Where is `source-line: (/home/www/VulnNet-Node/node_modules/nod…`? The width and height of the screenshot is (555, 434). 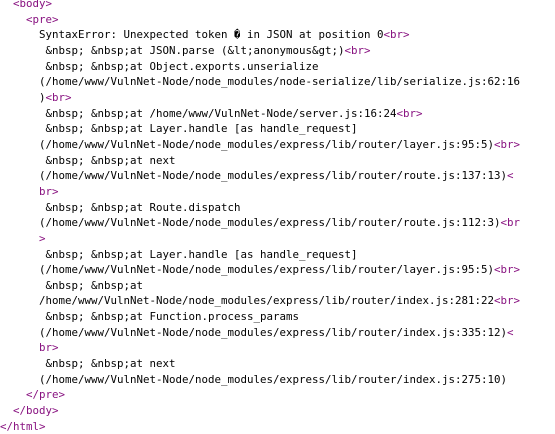 source-line: (/home/www/VulnNet-Node/node_modules/nod… is located at coordinates (277, 82).